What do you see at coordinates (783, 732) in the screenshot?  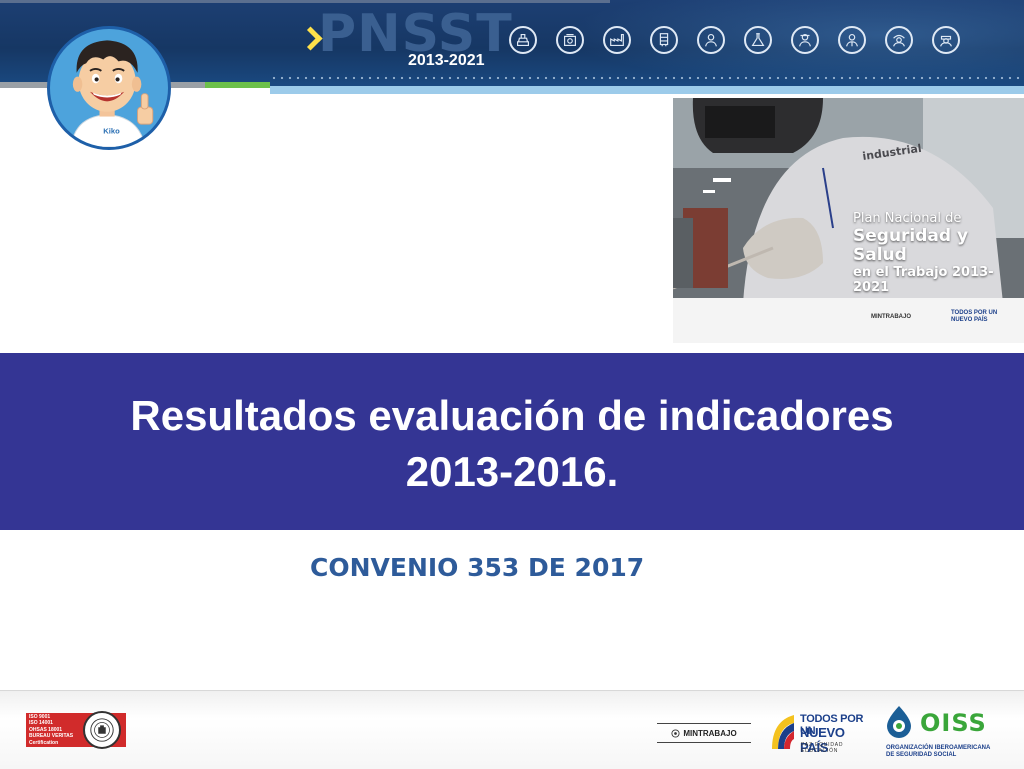 I see `colombia-flag-icon` at bounding box center [783, 732].